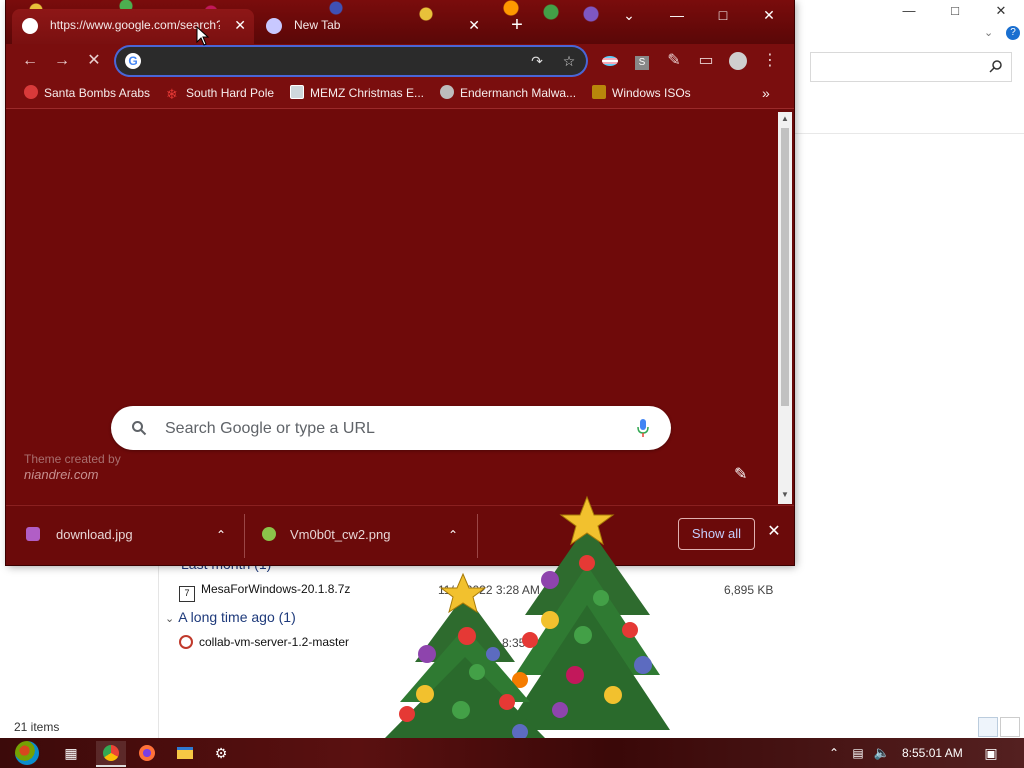 The height and width of the screenshot is (768, 1024). I want to click on microphone-icon, so click(643, 428).